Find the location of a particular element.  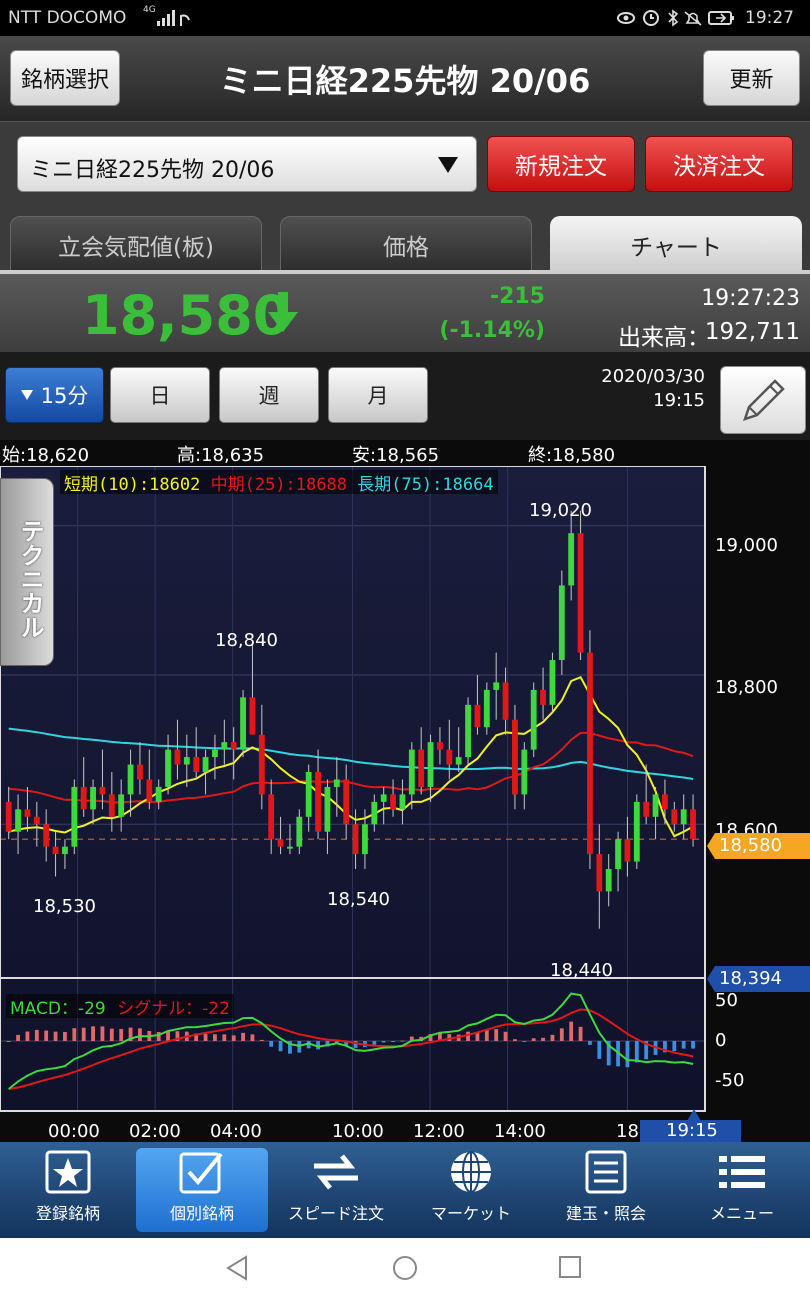

technical-tab-label: テクニカル is located at coordinates (30, 579).